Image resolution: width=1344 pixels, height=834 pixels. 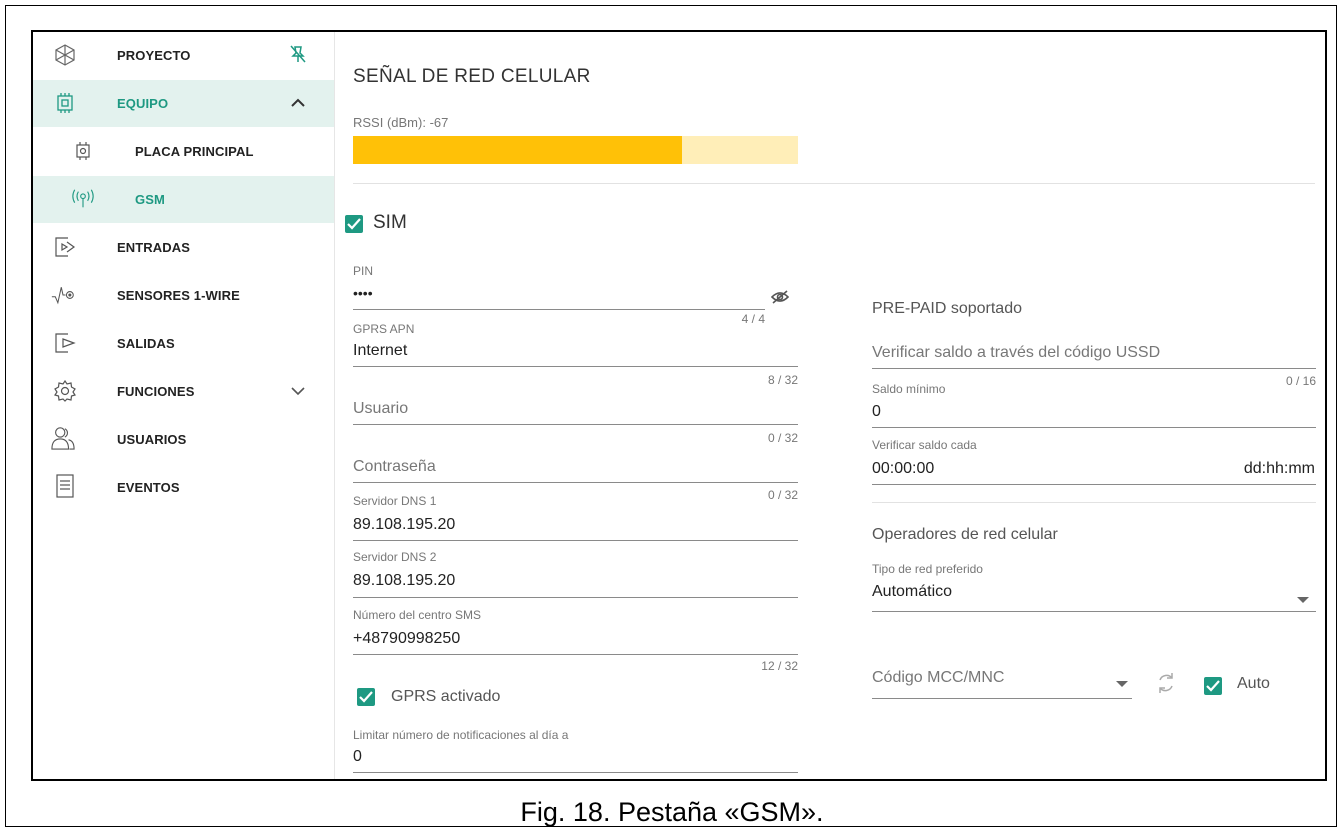 What do you see at coordinates (782, 438) in the screenshot?
I see `username-counter: 0 / 32` at bounding box center [782, 438].